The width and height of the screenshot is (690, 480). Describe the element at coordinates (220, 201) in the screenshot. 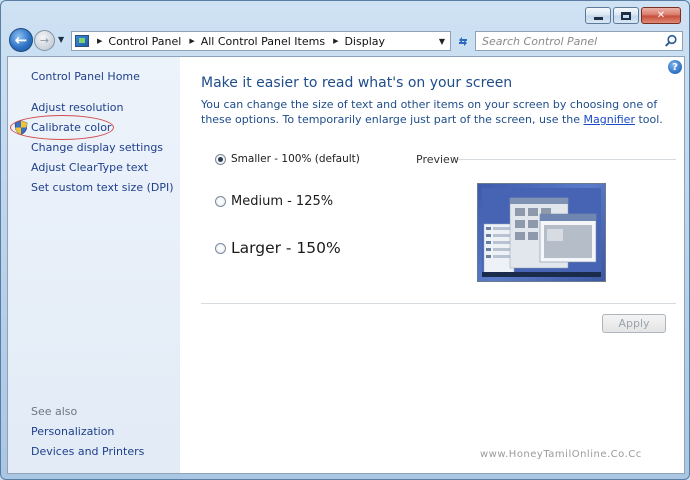

I see `radio-medium` at that location.